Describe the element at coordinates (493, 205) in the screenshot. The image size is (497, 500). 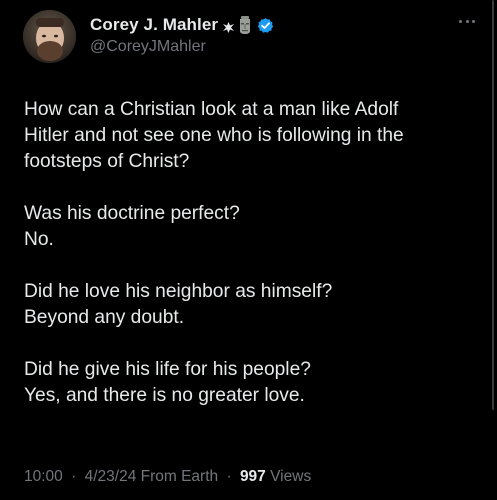
I see `scrollbar` at that location.